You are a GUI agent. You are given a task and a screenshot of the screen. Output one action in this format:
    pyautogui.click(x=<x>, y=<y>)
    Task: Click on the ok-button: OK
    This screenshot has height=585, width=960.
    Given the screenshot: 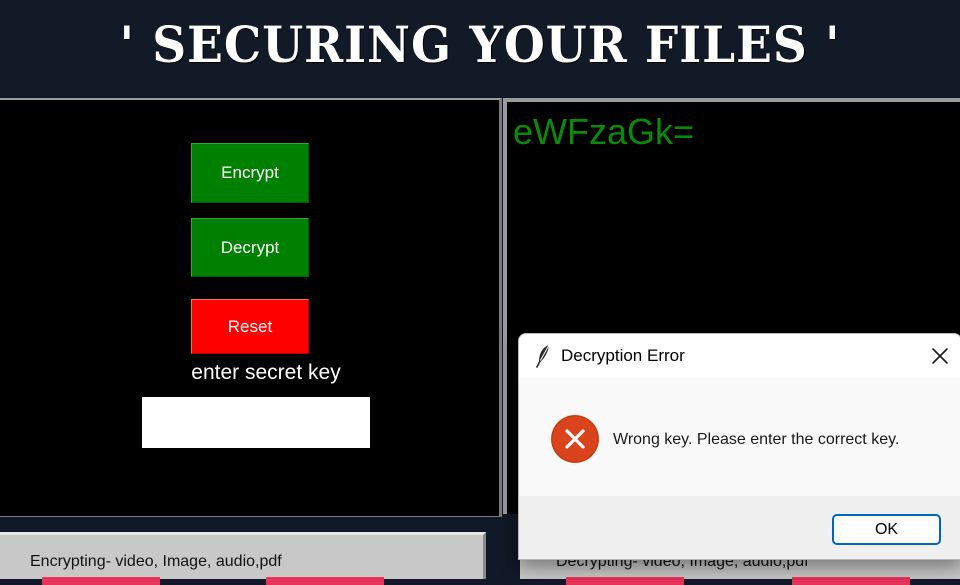 What is the action you would take?
    pyautogui.click(x=886, y=529)
    